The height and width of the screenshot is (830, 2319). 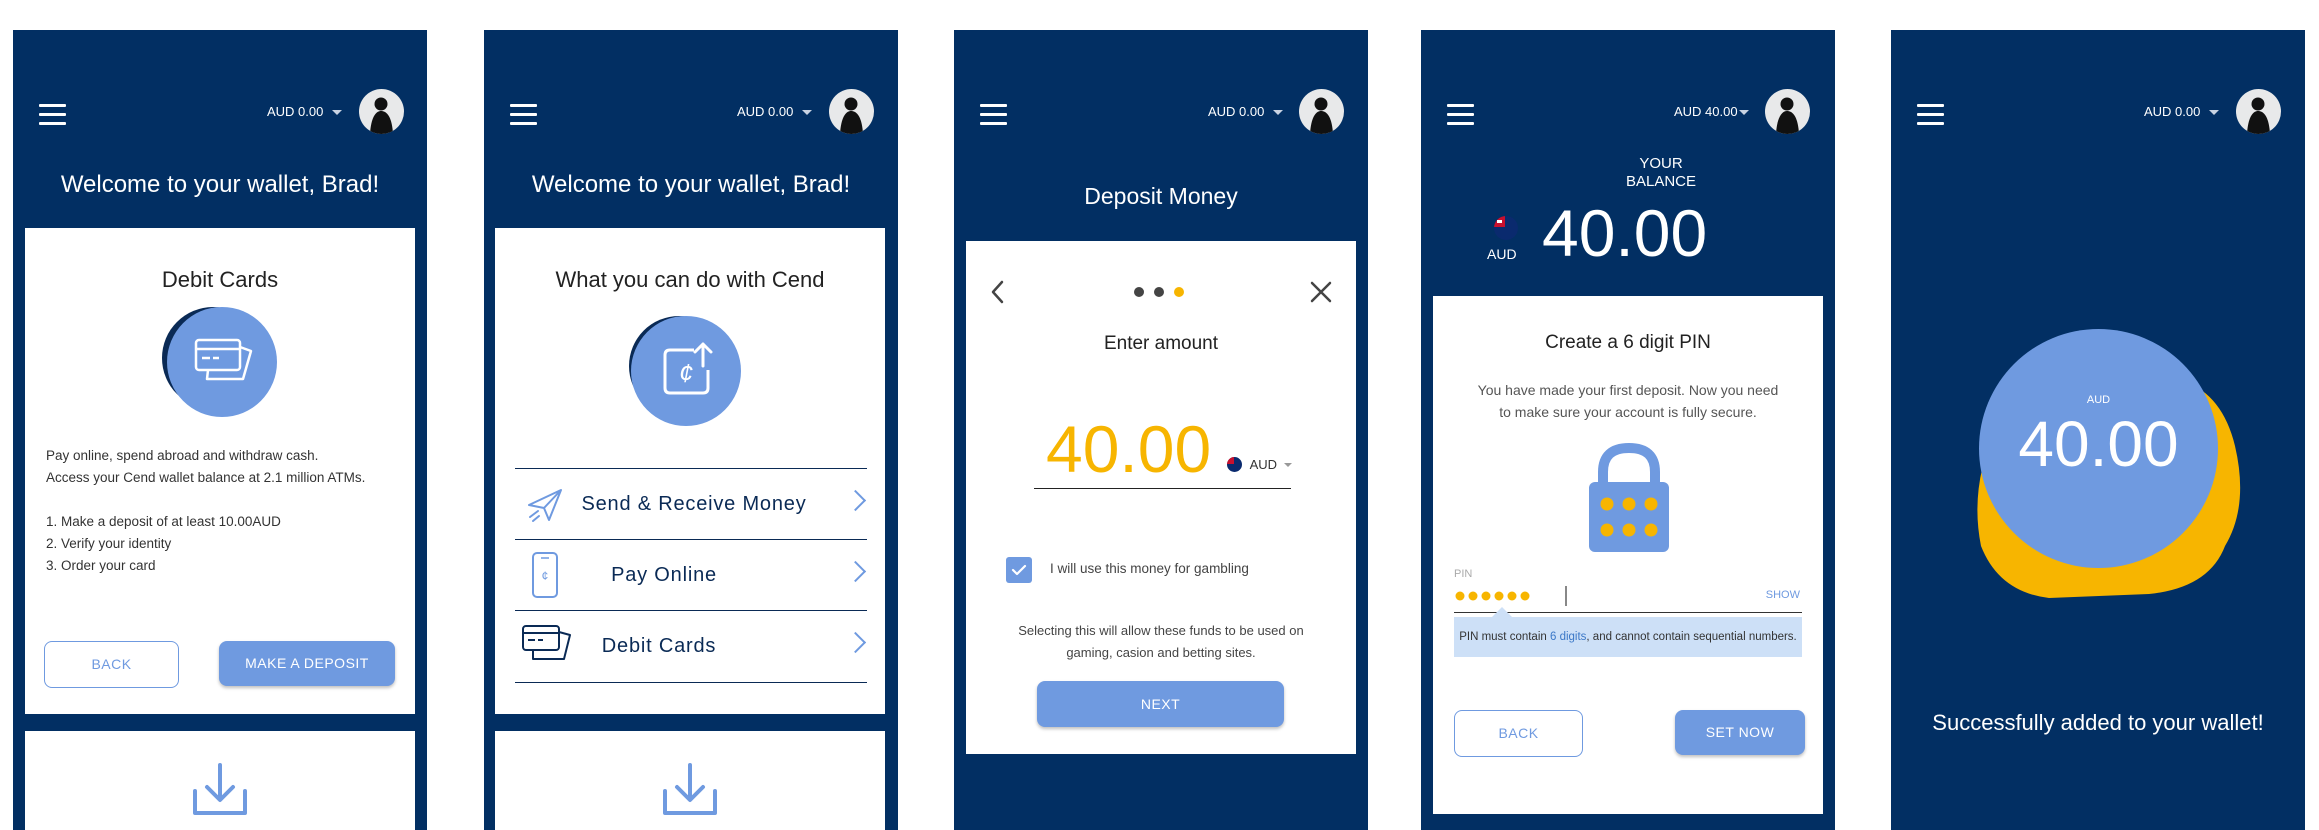 I want to click on currency-selector: AUD, so click(x=1259, y=464).